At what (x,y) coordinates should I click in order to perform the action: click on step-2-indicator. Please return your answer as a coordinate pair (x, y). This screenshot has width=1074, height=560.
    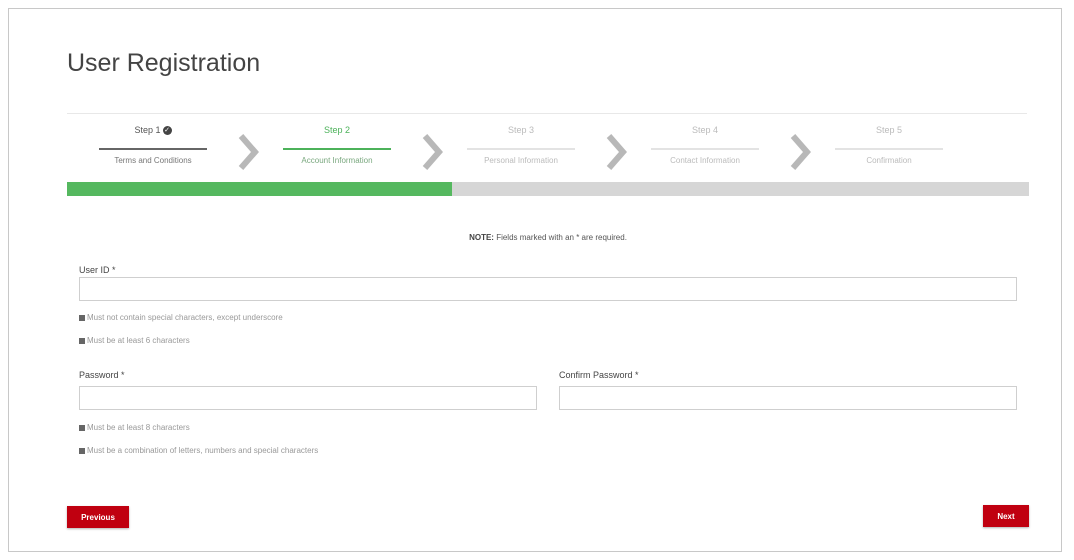
    Looking at the image, I should click on (337, 149).